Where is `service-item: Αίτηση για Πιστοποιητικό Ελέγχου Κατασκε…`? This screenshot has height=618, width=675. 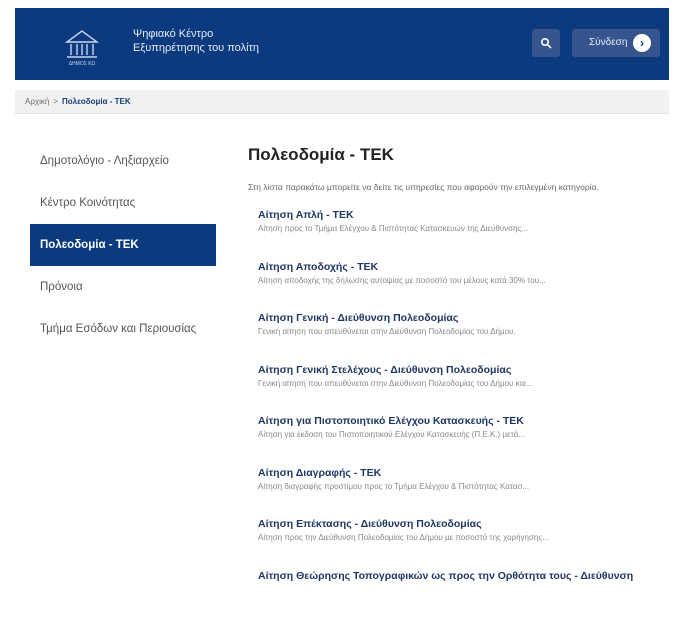
service-item: Αίτηση για Πιστοποιητικό Ελέγχου Κατασκε… is located at coordinates (458, 440).